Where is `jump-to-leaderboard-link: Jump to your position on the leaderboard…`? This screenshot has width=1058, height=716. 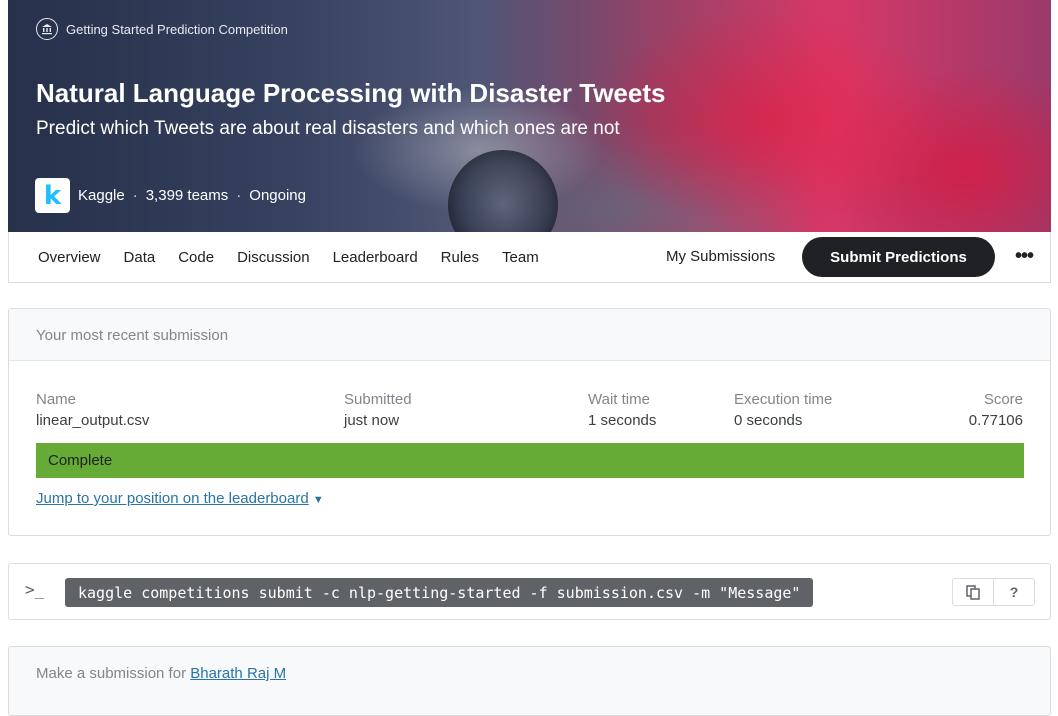
jump-to-leaderboard-link: Jump to your position on the leaderboard… is located at coordinates (180, 498).